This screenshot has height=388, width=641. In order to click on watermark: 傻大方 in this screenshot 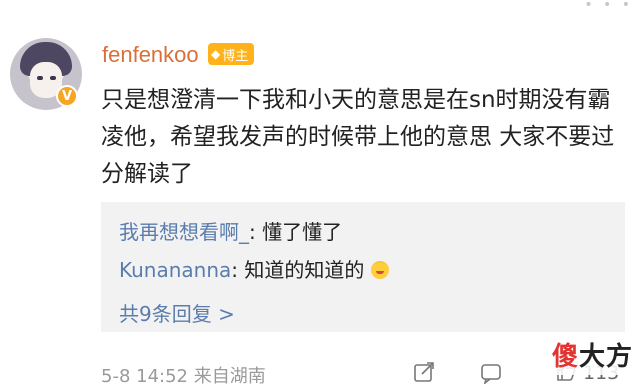, I will do `click(593, 354)`.